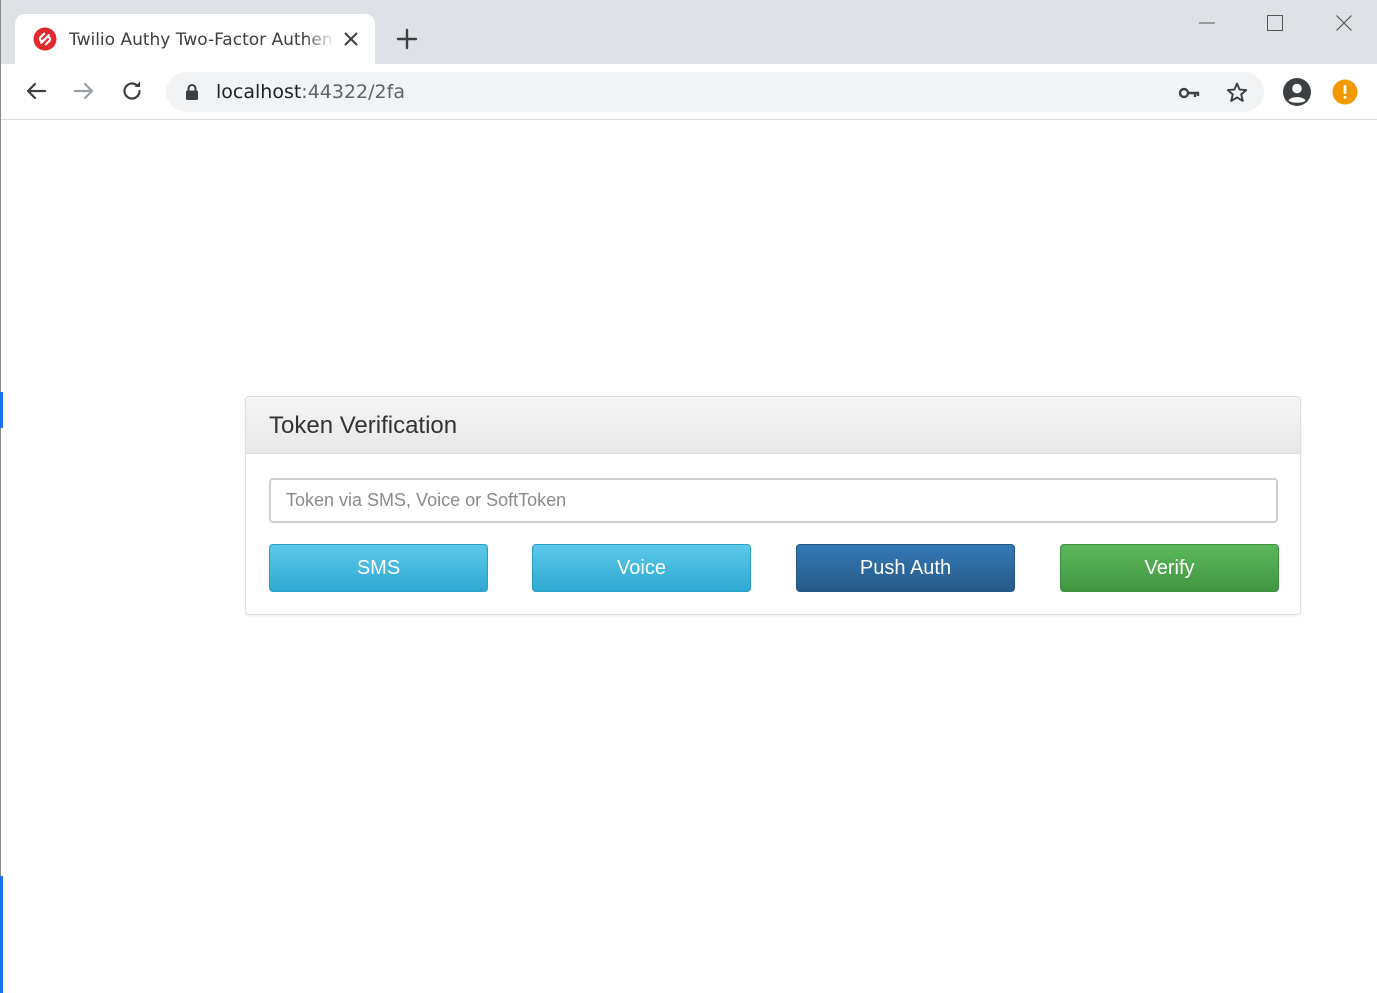 This screenshot has height=993, width=1377. I want to click on authy-icon, so click(45, 39).